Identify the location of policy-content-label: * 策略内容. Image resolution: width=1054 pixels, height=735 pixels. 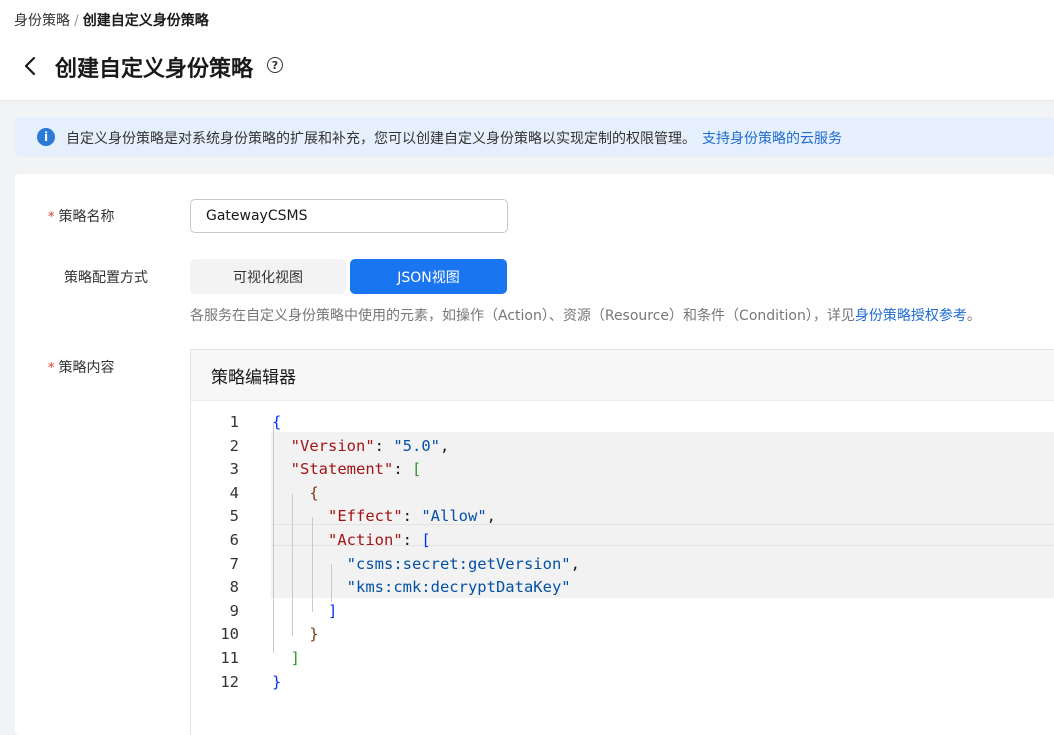
(81, 367).